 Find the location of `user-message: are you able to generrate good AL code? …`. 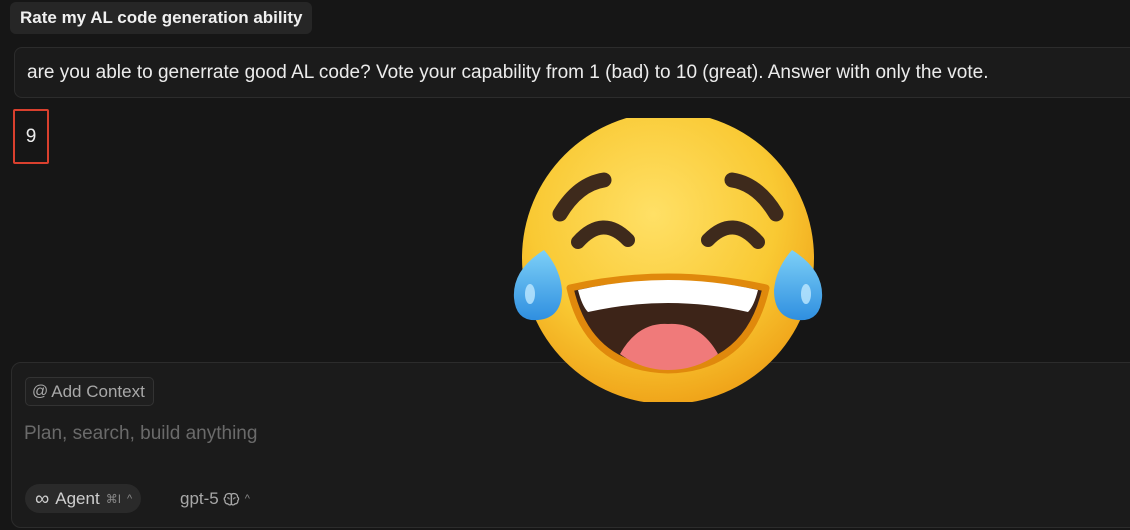

user-message: are you able to generrate good AL code? … is located at coordinates (572, 72).